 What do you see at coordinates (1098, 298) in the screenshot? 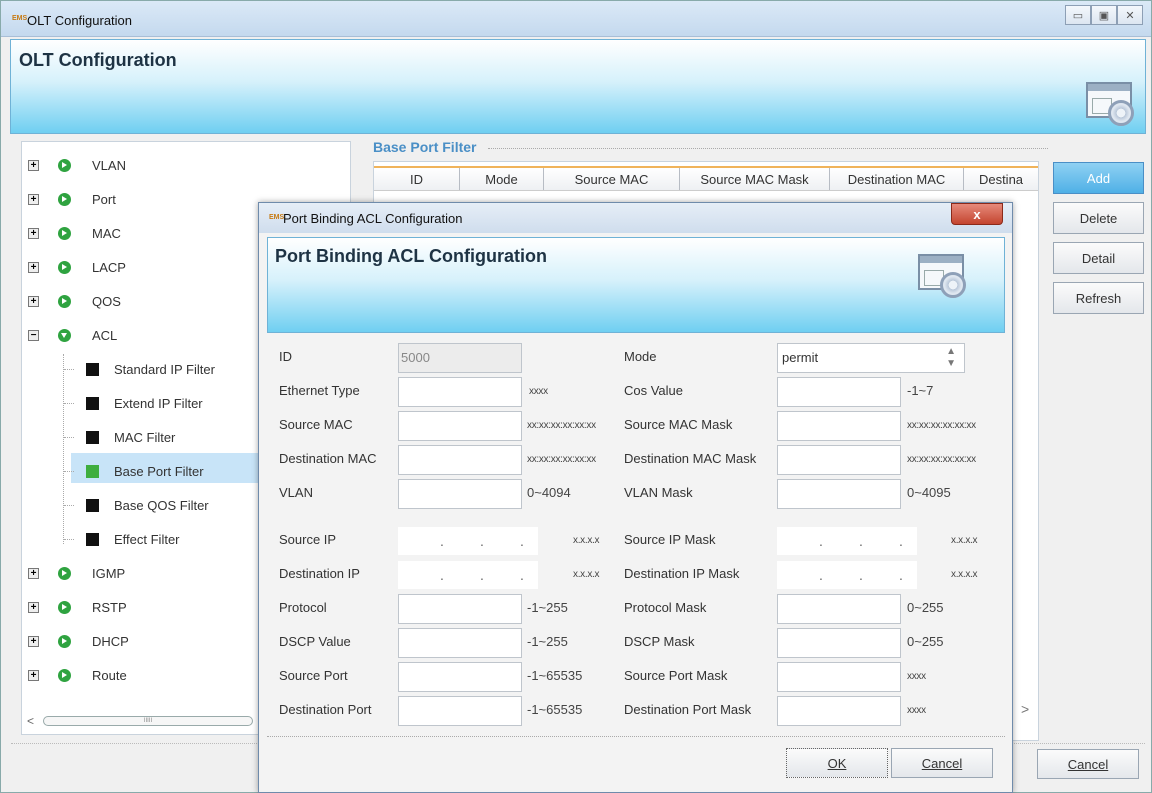
I see `refresh-button: Refresh` at bounding box center [1098, 298].